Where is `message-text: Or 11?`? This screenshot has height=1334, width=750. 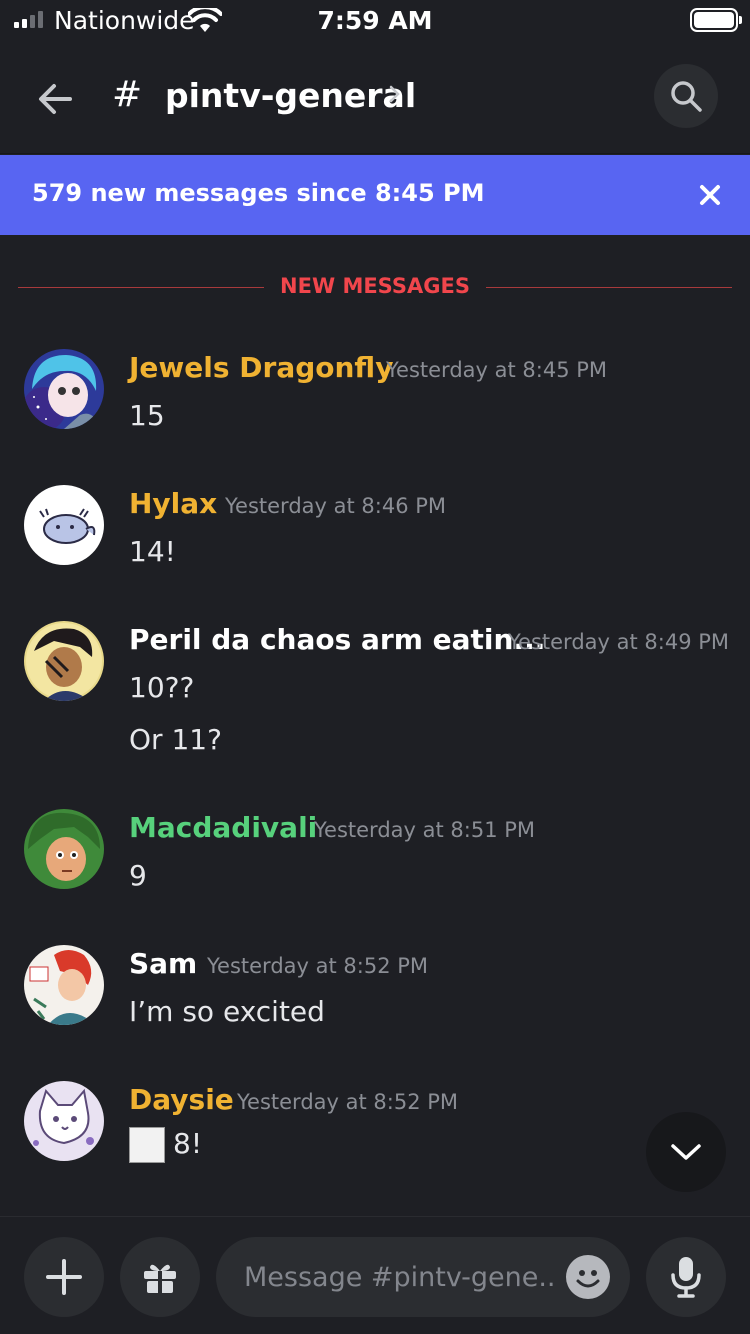
message-text: Or 11? is located at coordinates (175, 739).